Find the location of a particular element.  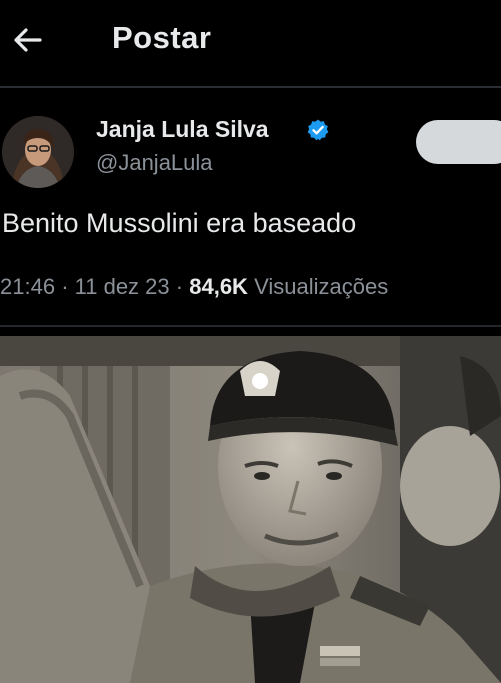

avatar-photo is located at coordinates (38, 152).